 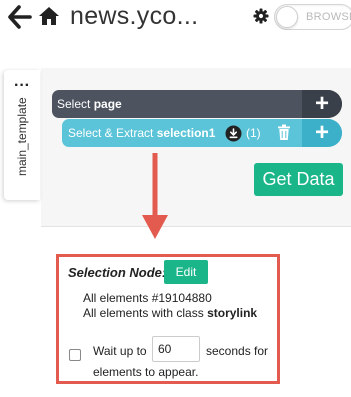 What do you see at coordinates (232, 313) in the screenshot?
I see `selector-class-name: storylink` at bounding box center [232, 313].